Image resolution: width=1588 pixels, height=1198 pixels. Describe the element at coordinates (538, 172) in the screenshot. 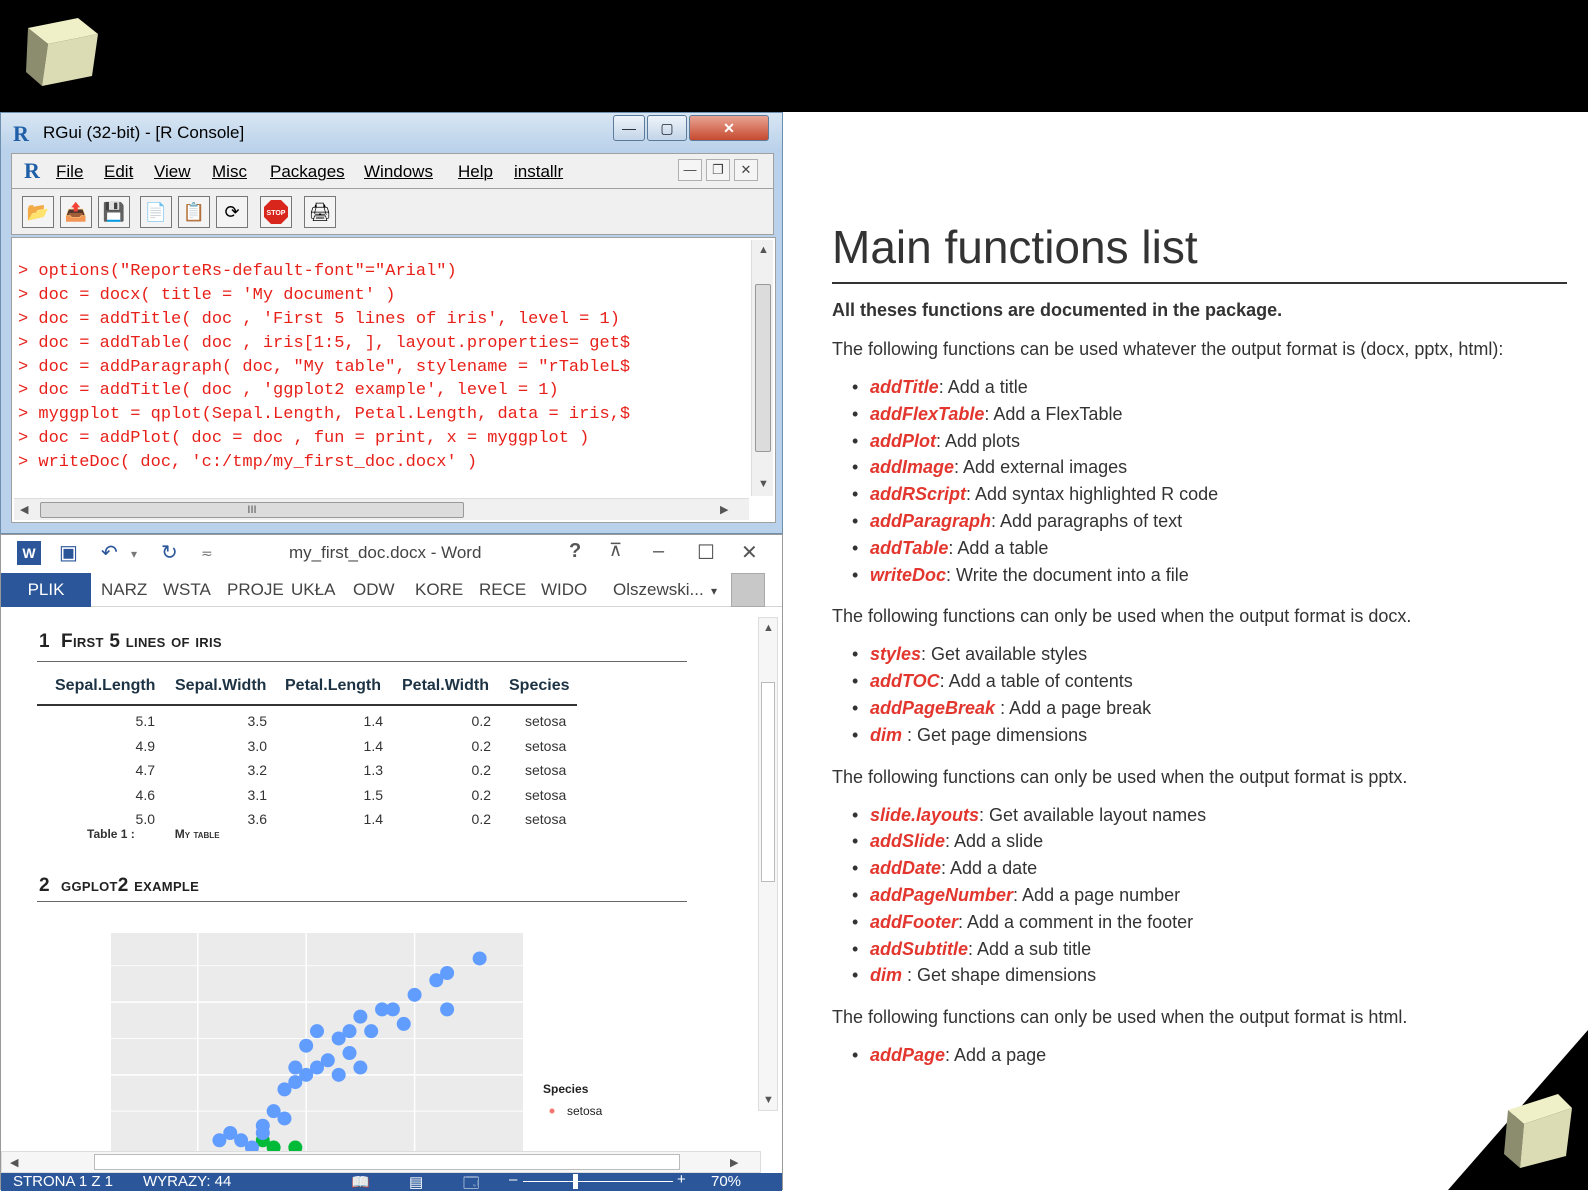

I see `menu-installr: installr` at that location.